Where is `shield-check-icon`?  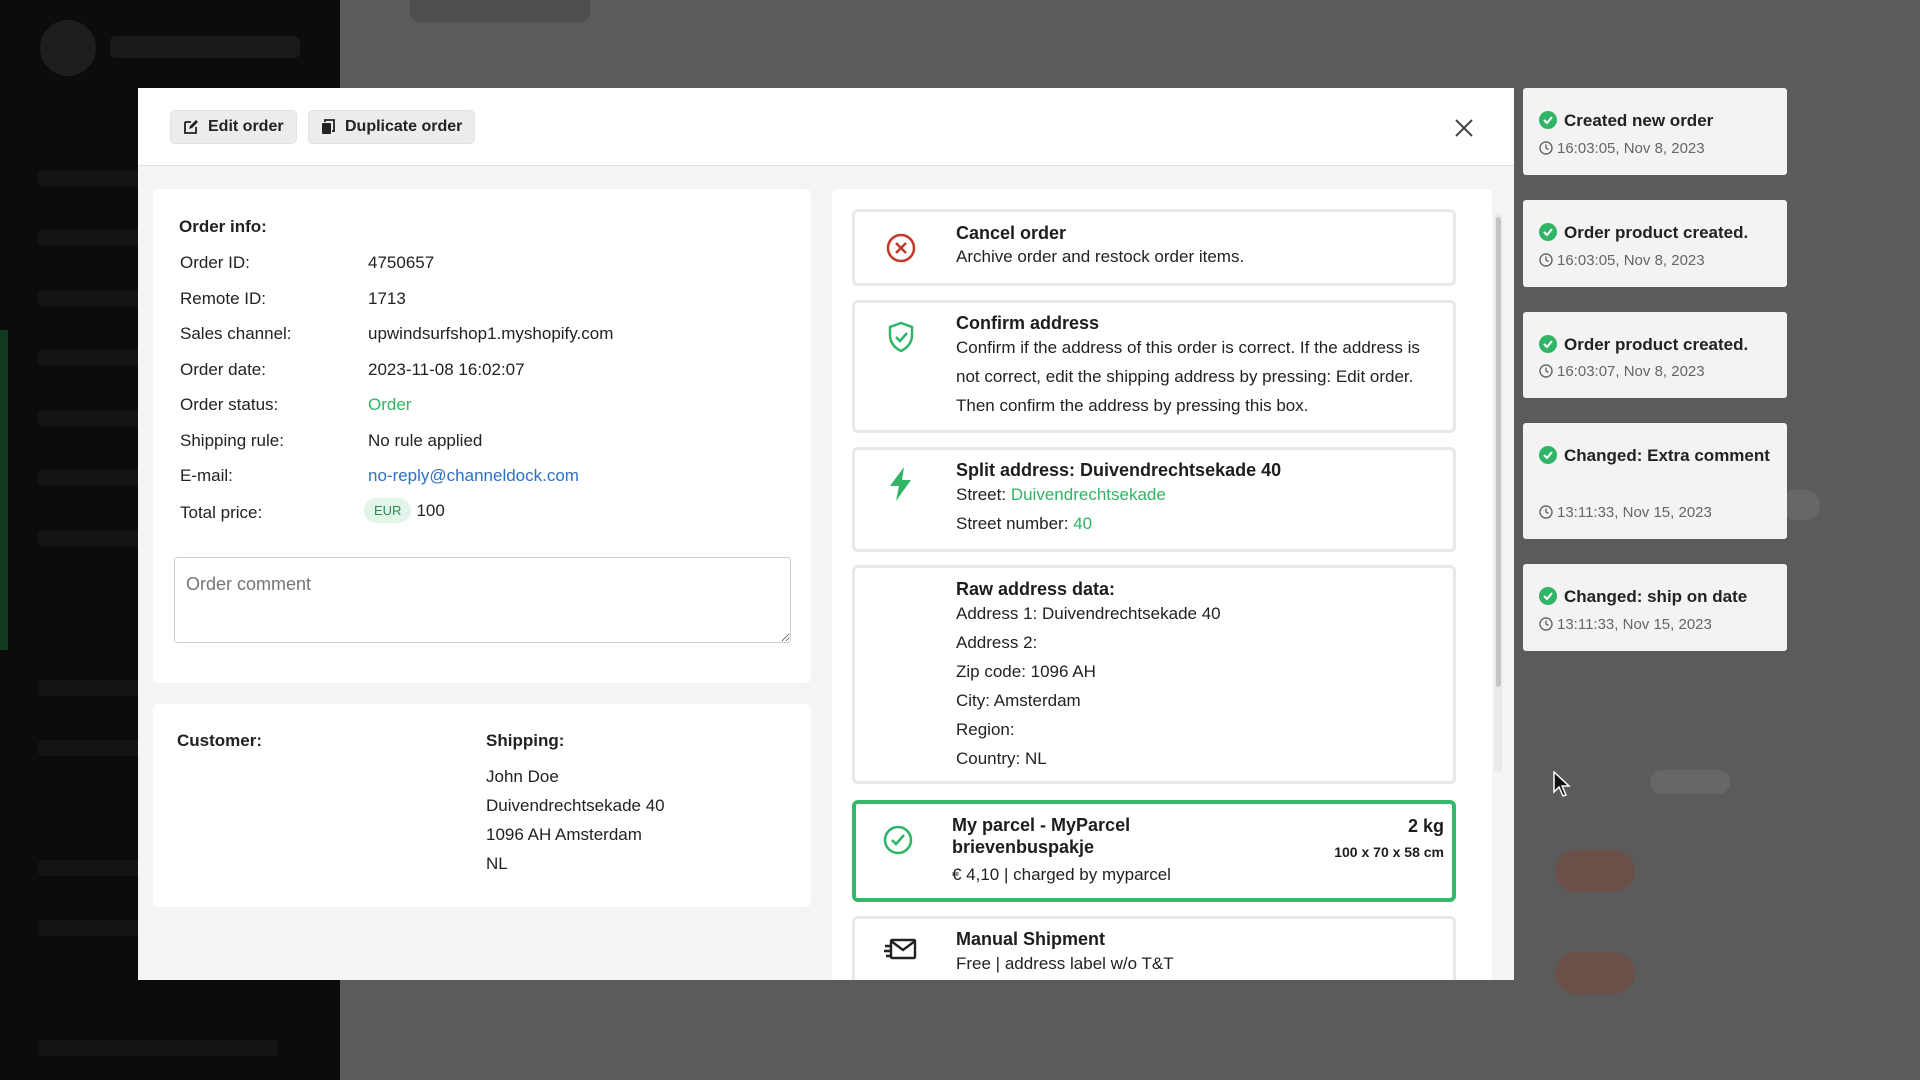 shield-check-icon is located at coordinates (901, 337).